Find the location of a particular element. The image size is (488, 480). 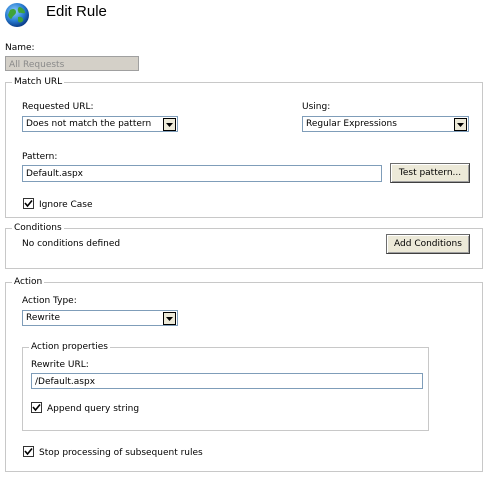

ignore-case-label: Ignore Case is located at coordinates (66, 205).